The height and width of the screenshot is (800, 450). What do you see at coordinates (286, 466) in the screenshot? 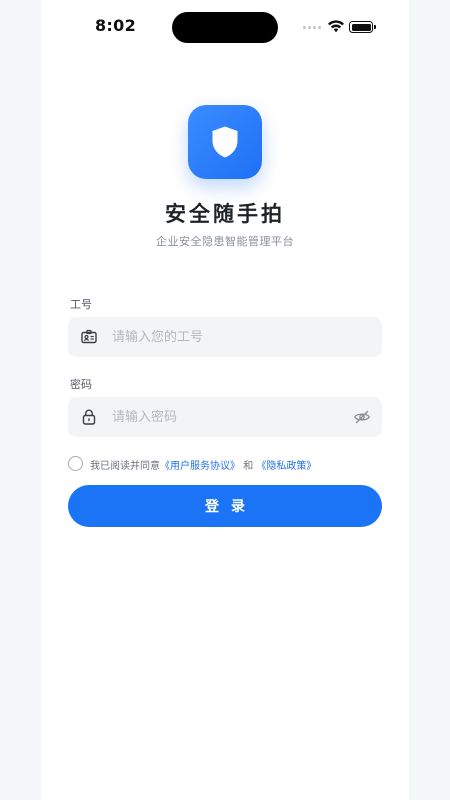
I see `privacy-policy-link: 《隐私政策》` at bounding box center [286, 466].